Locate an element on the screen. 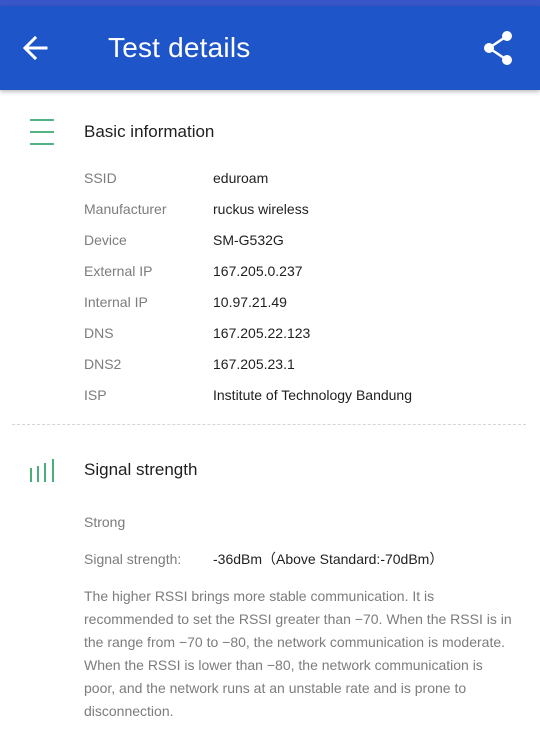 Image resolution: width=540 pixels, height=744 pixels. signal-strength-value: -36dBm（Above Standard:-70dBm） is located at coordinates (328, 559).